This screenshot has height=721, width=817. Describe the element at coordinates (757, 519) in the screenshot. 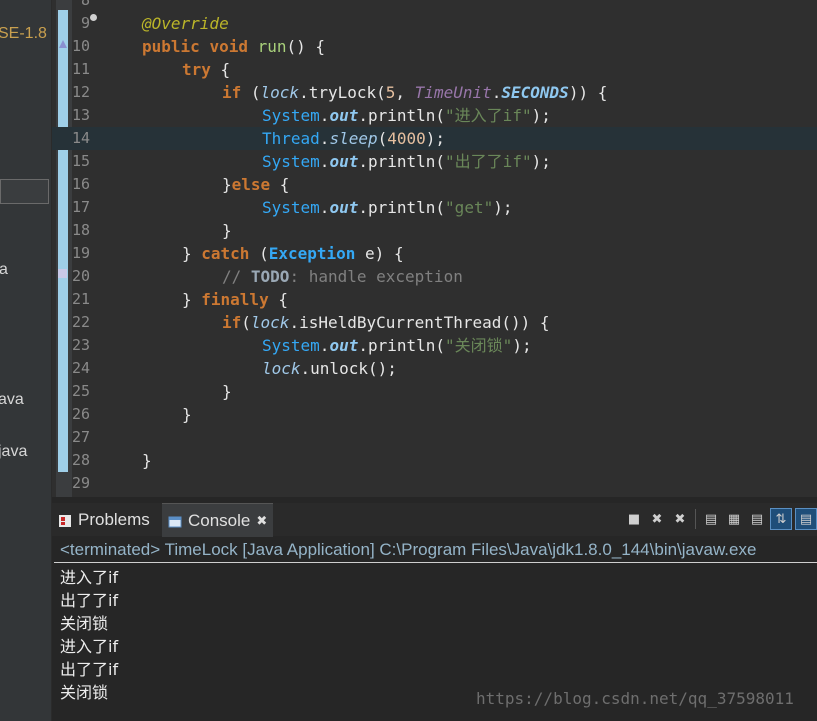

I see `word-wrap-icon: ▤` at that location.